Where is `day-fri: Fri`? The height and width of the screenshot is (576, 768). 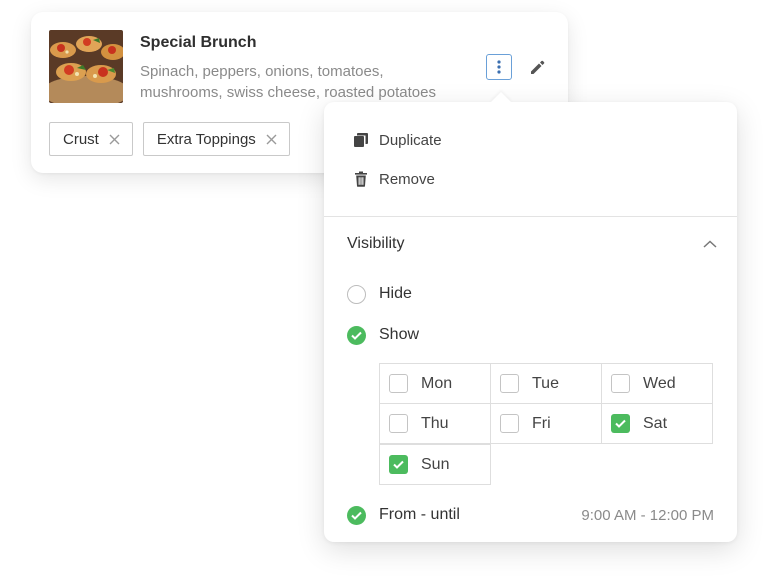
day-fri: Fri is located at coordinates (546, 423).